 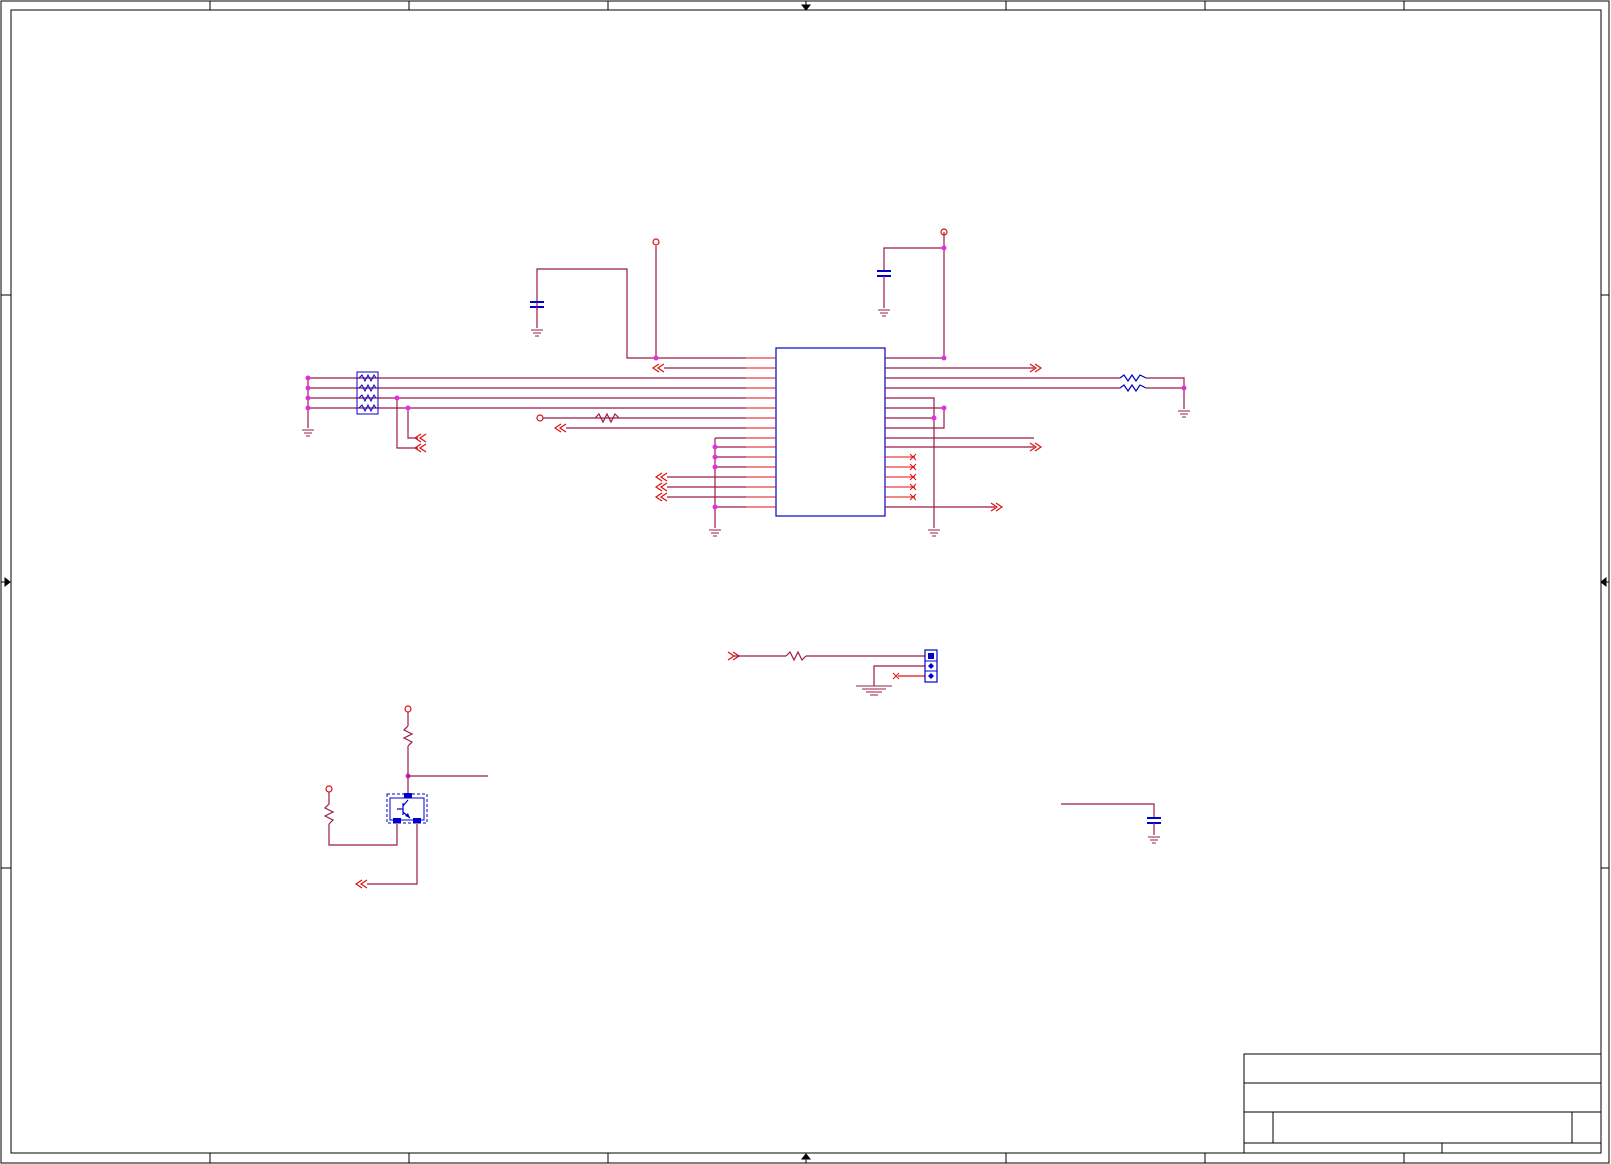 What do you see at coordinates (408, 736) in the screenshot?
I see `resistor-pullup` at bounding box center [408, 736].